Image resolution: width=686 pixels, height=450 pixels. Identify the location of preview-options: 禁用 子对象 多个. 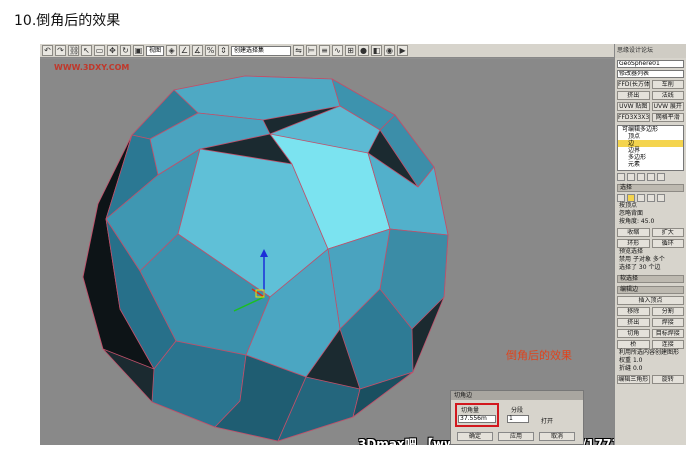
(650, 260).